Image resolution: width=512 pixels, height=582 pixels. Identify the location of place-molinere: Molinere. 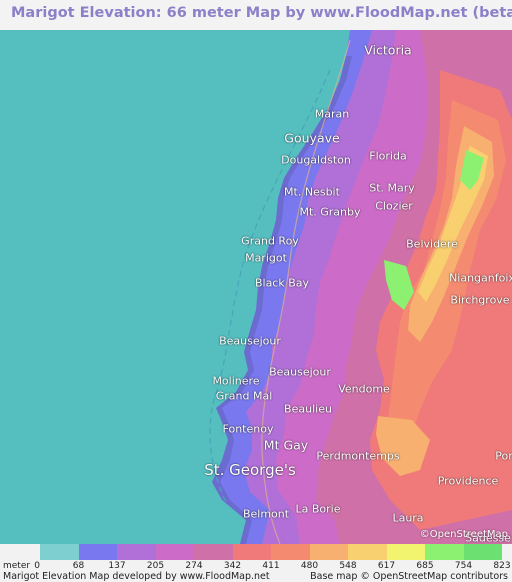
(235, 381).